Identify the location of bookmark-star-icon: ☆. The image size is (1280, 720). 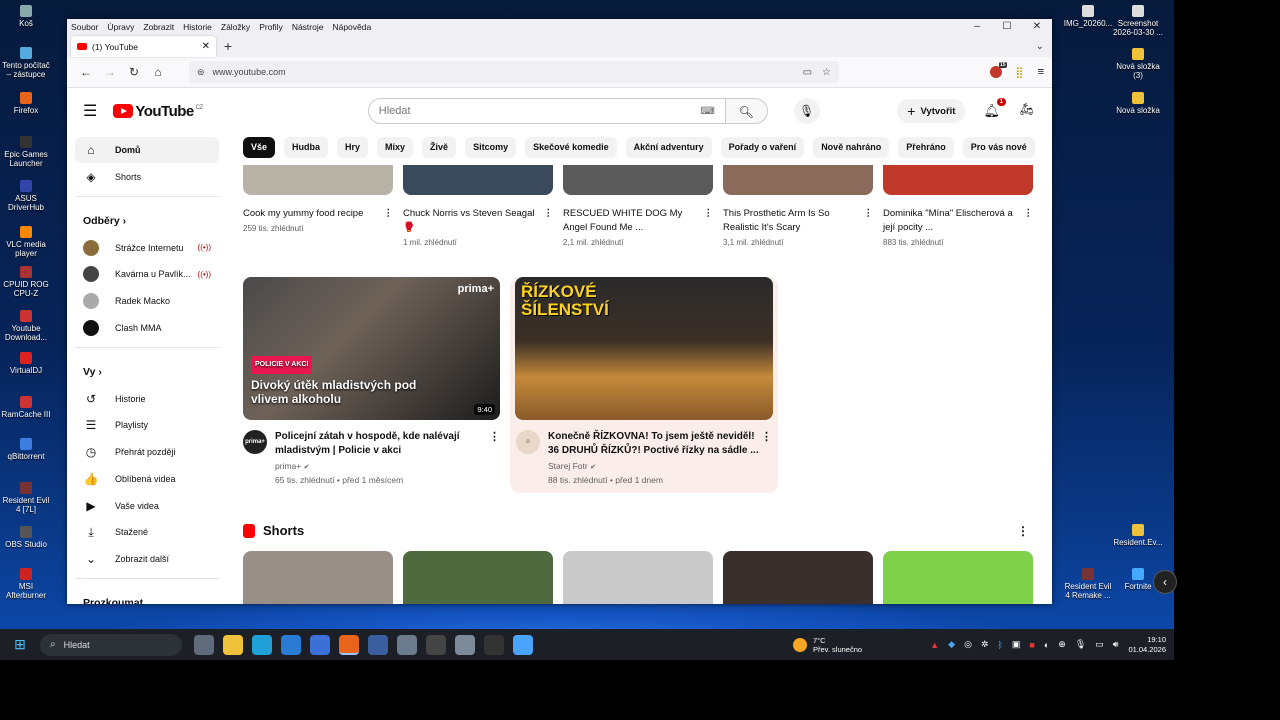
(826, 72).